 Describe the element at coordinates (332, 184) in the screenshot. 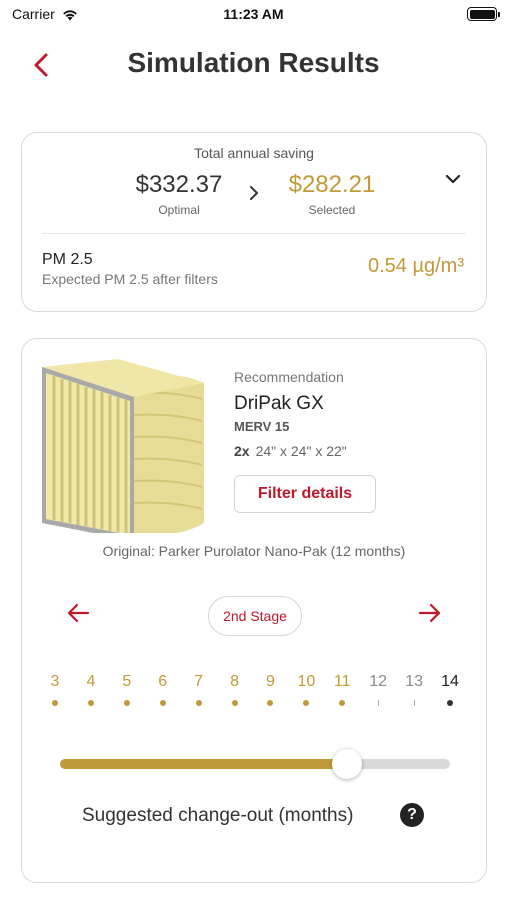

I see `selected-saving-value: $282.21` at that location.